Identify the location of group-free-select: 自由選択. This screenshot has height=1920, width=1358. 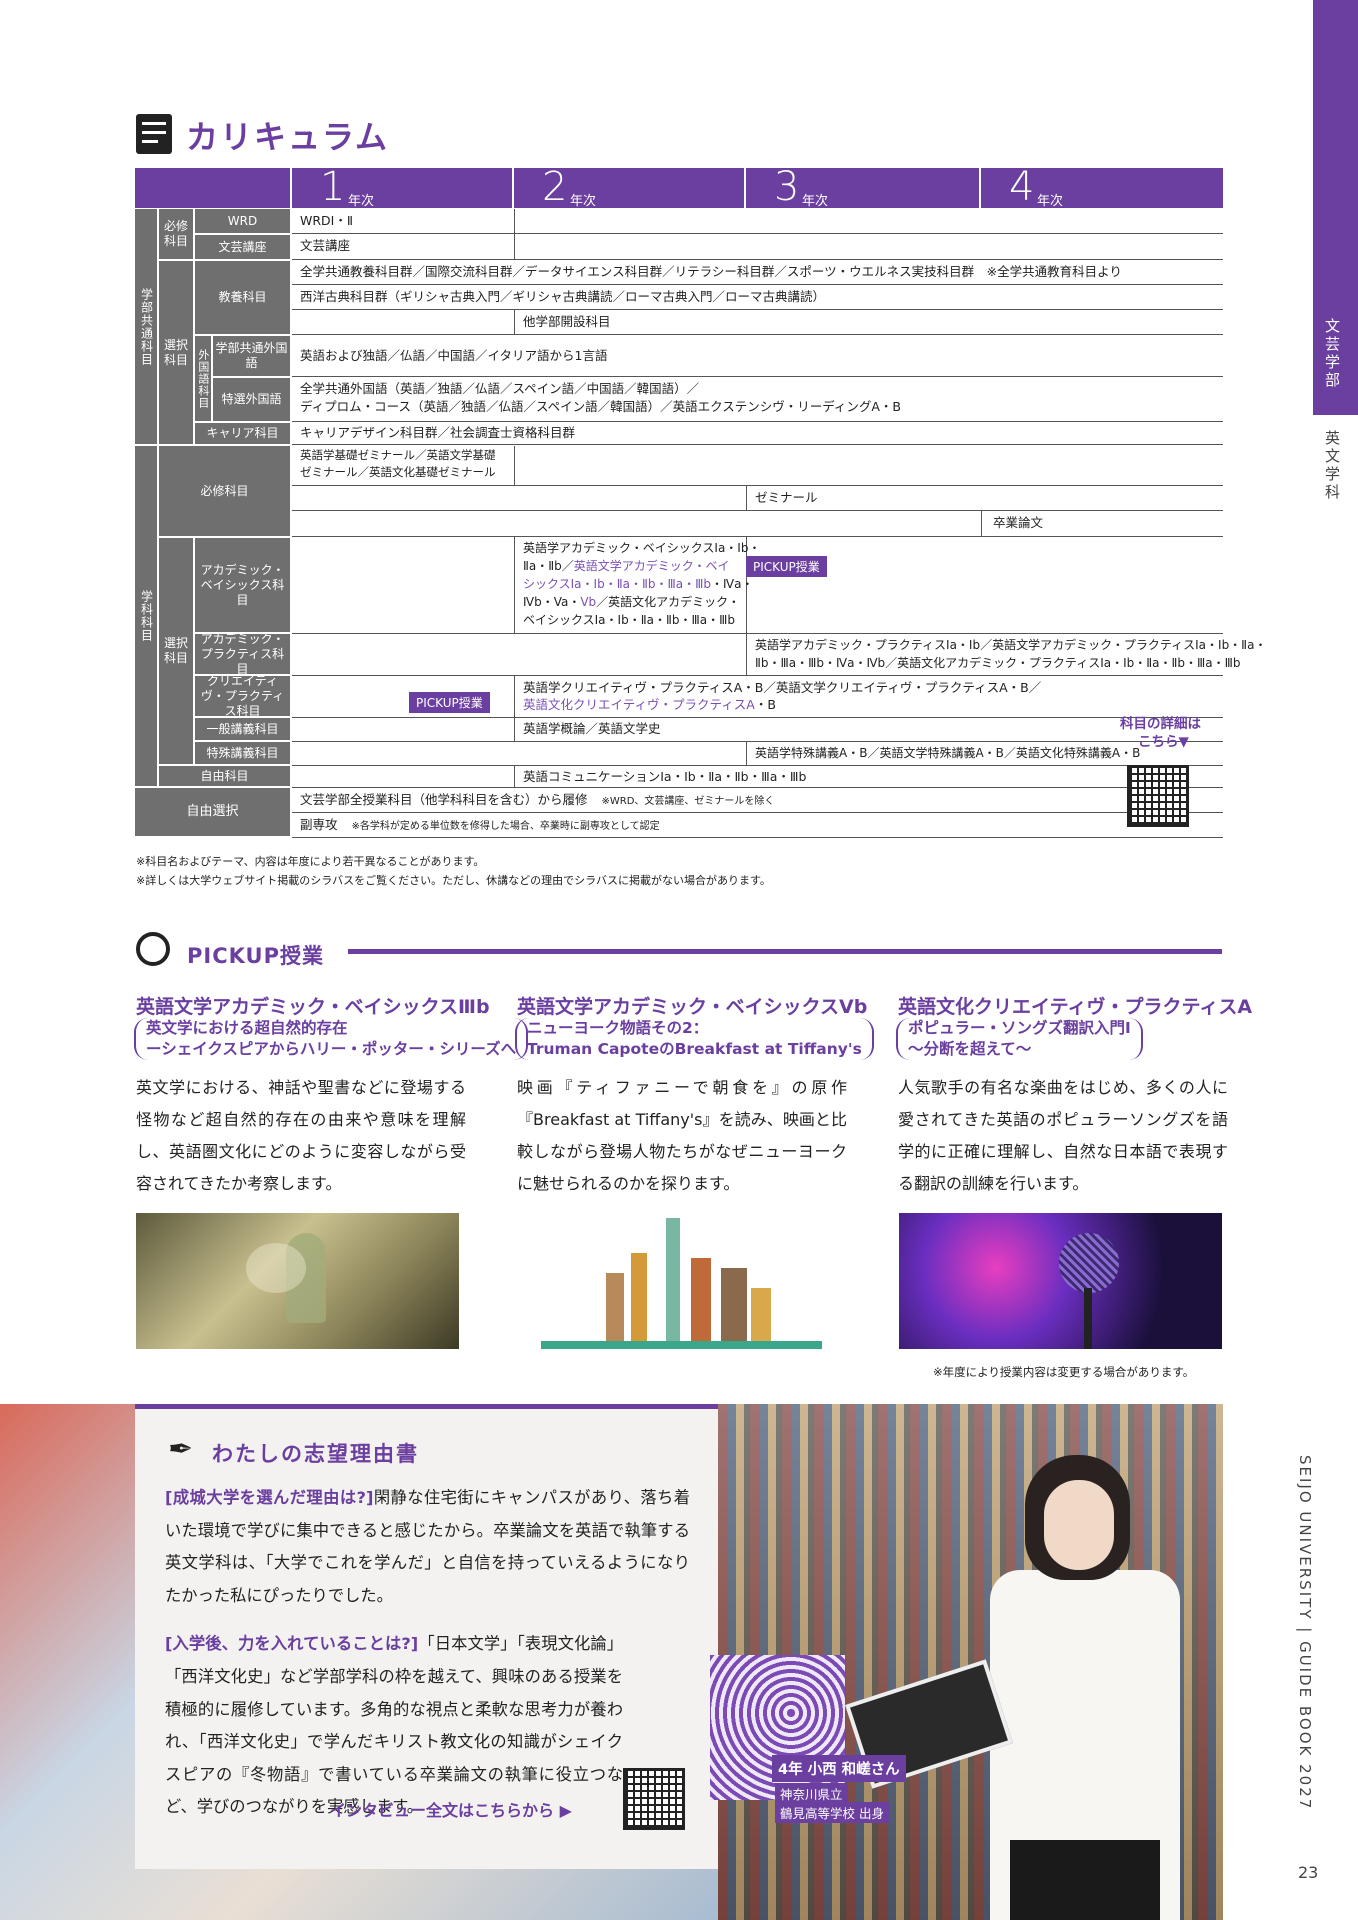
(212, 812).